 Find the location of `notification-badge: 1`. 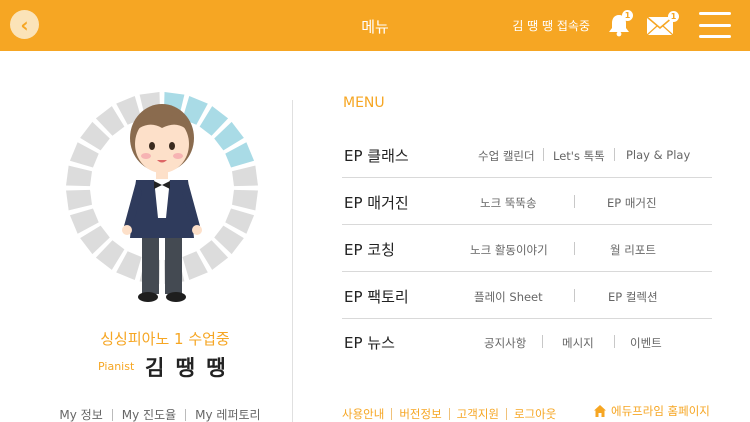

notification-badge: 1 is located at coordinates (627, 15).